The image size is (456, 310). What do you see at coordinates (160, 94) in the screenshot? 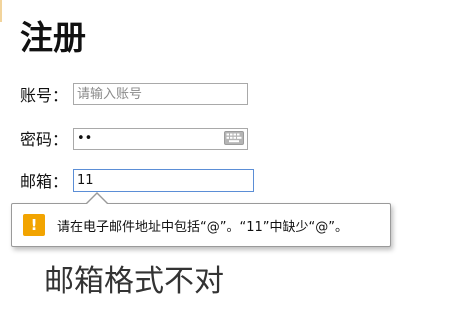
I see `account-input` at bounding box center [160, 94].